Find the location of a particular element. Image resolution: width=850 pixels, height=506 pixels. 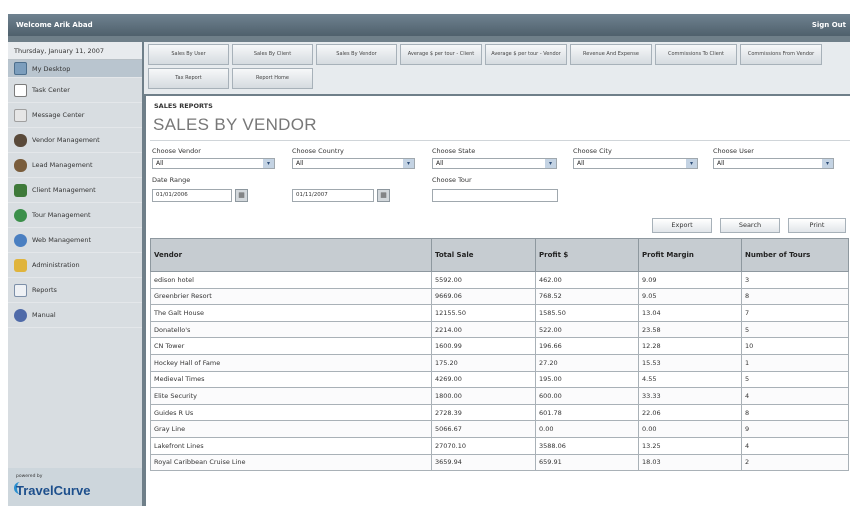

sidebar-item-tour-management: Tour Management is located at coordinates (75, 215).